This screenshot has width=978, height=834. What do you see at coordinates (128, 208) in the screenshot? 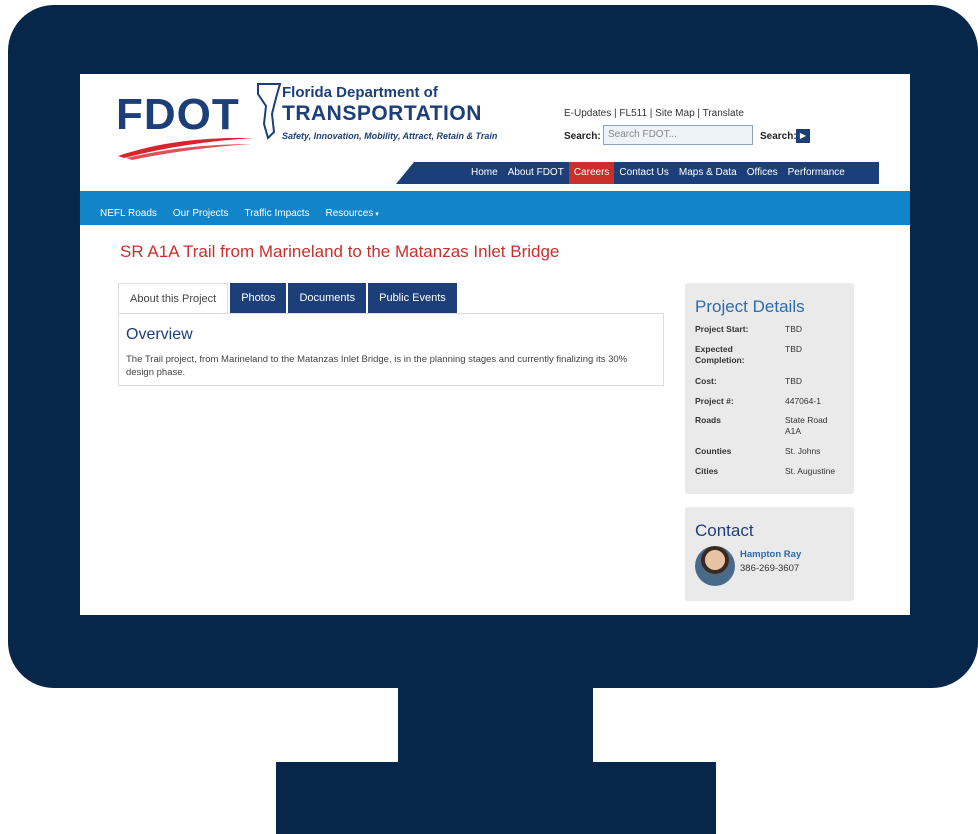
I see `subnav-nefl-roads: NEFL Roads` at bounding box center [128, 208].